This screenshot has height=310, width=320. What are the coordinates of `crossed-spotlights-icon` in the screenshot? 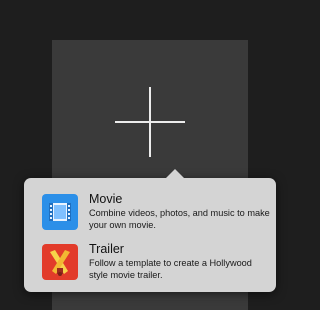 It's located at (60, 262).